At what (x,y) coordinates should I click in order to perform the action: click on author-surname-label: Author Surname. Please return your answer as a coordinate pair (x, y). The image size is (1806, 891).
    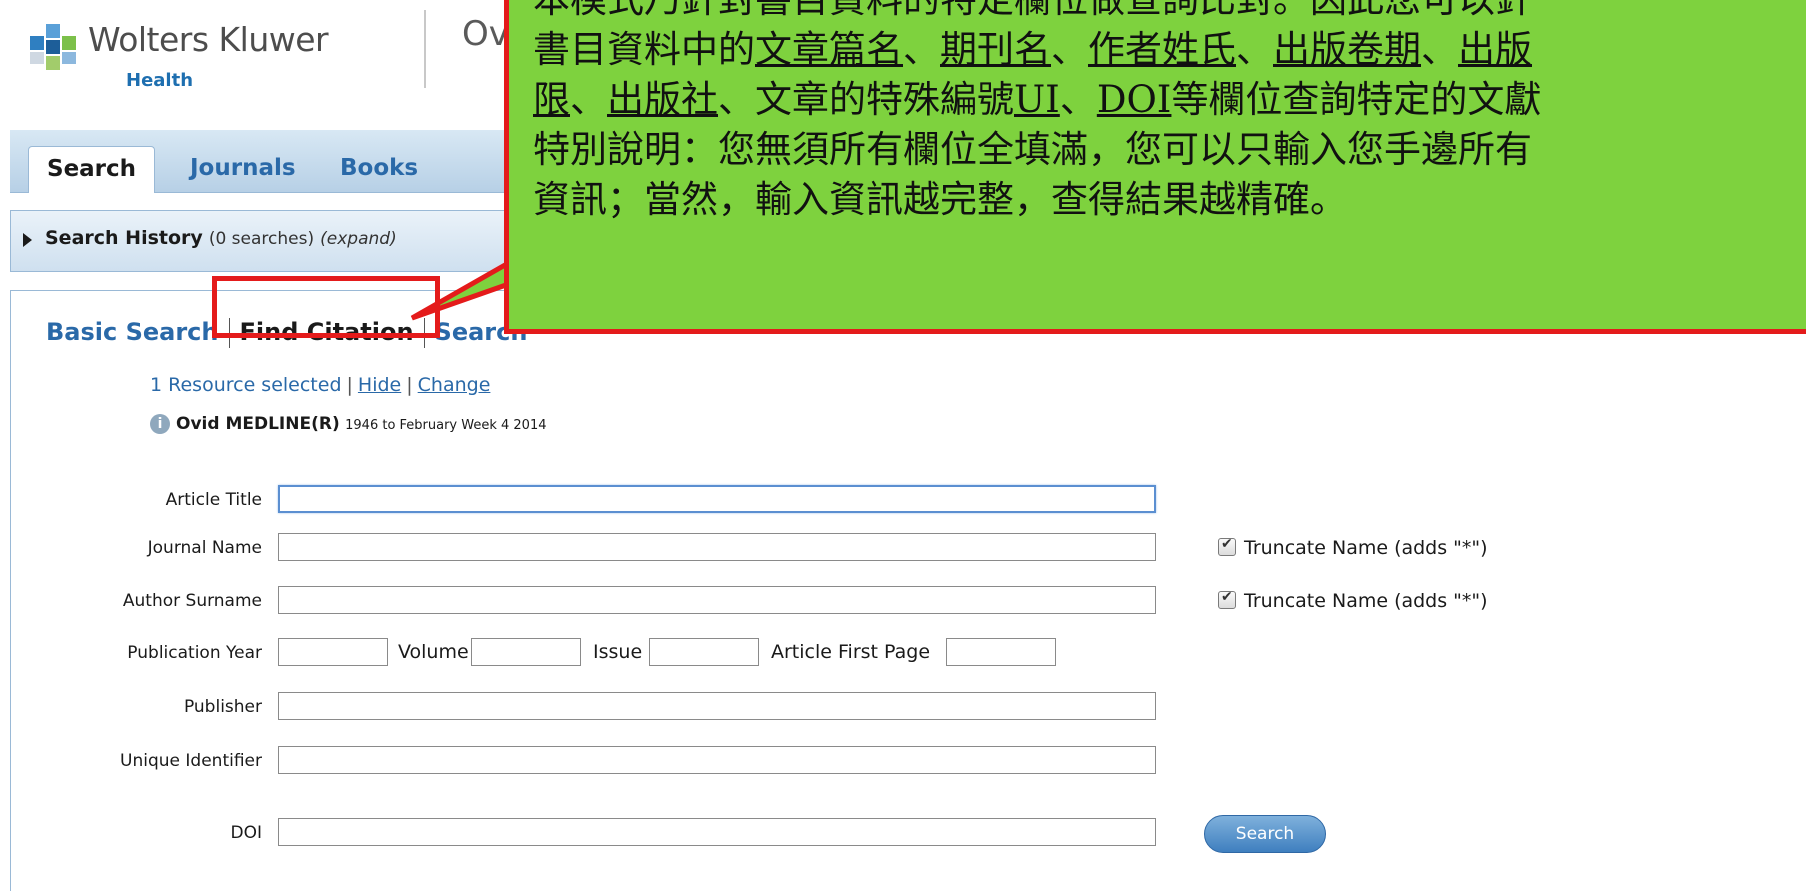
    Looking at the image, I should click on (192, 601).